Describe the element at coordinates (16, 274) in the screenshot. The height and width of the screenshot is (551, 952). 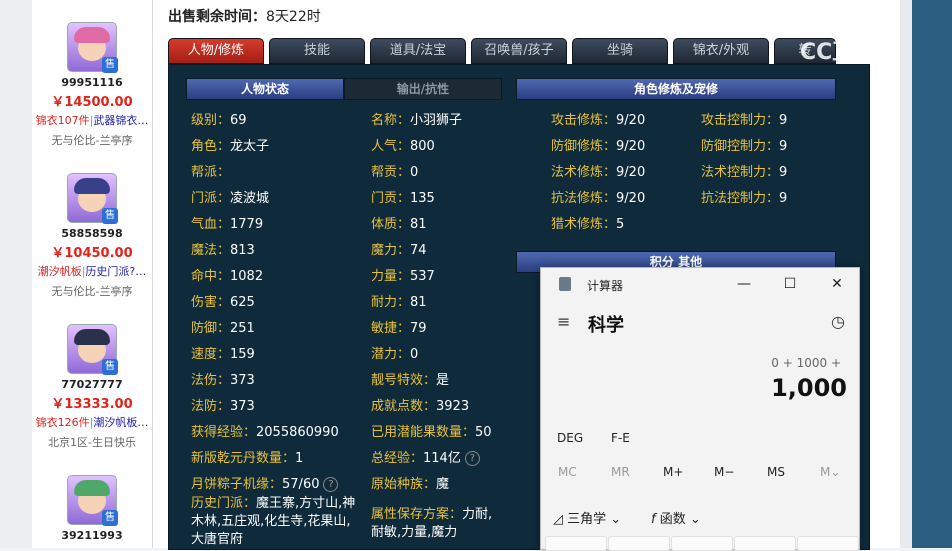
I see `left-edge` at that location.